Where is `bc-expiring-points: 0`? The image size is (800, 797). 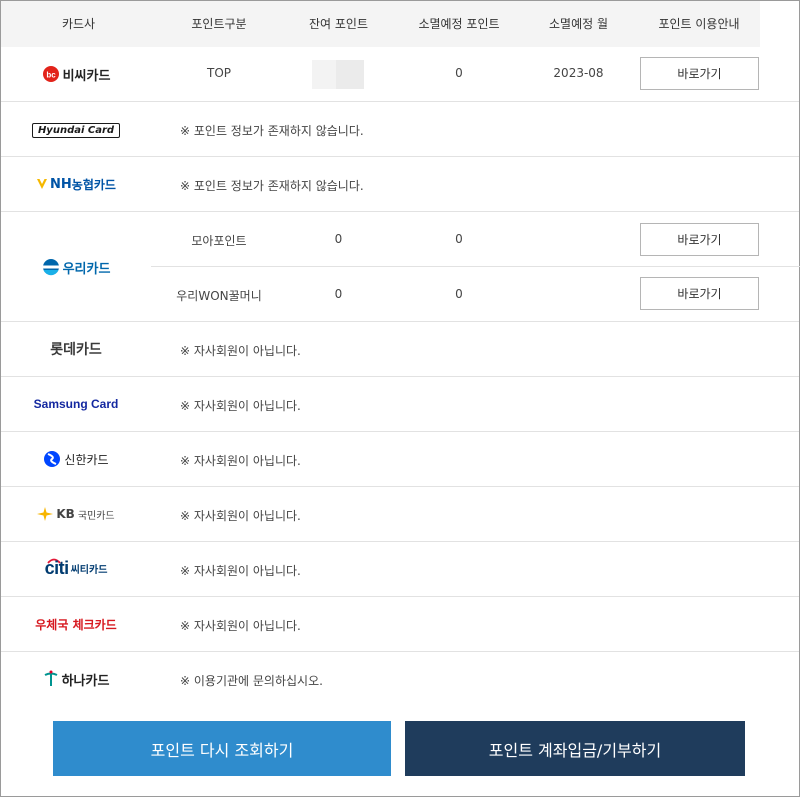 bc-expiring-points: 0 is located at coordinates (459, 73).